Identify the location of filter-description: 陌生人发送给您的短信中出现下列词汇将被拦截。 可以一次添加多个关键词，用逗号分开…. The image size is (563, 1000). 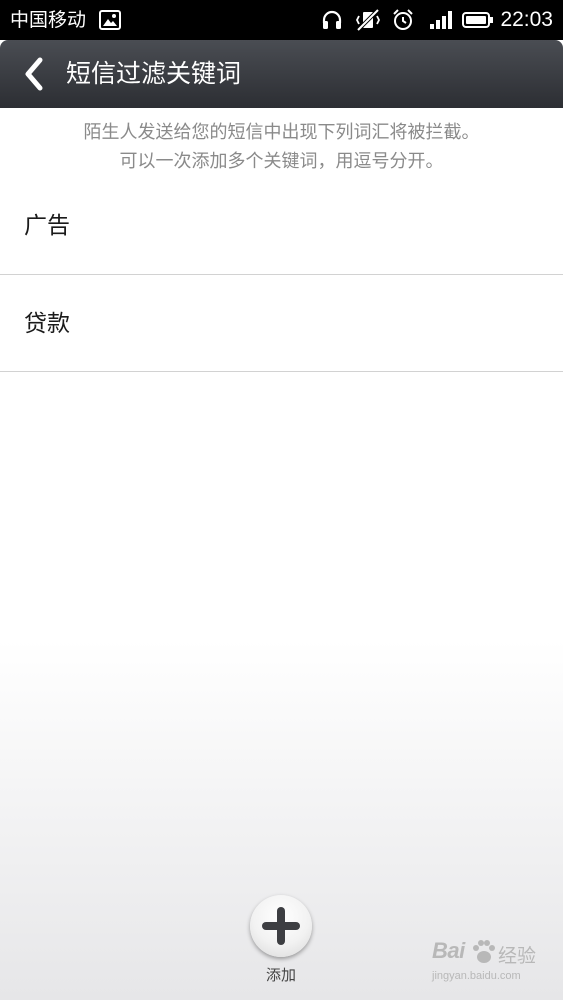
(281, 147).